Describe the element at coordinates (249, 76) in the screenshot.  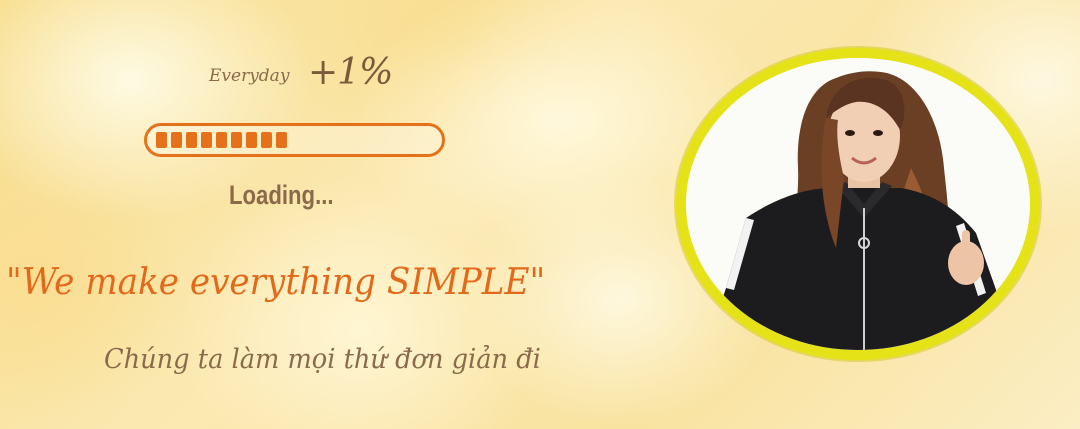
I see `everyday-label: Everyday` at that location.